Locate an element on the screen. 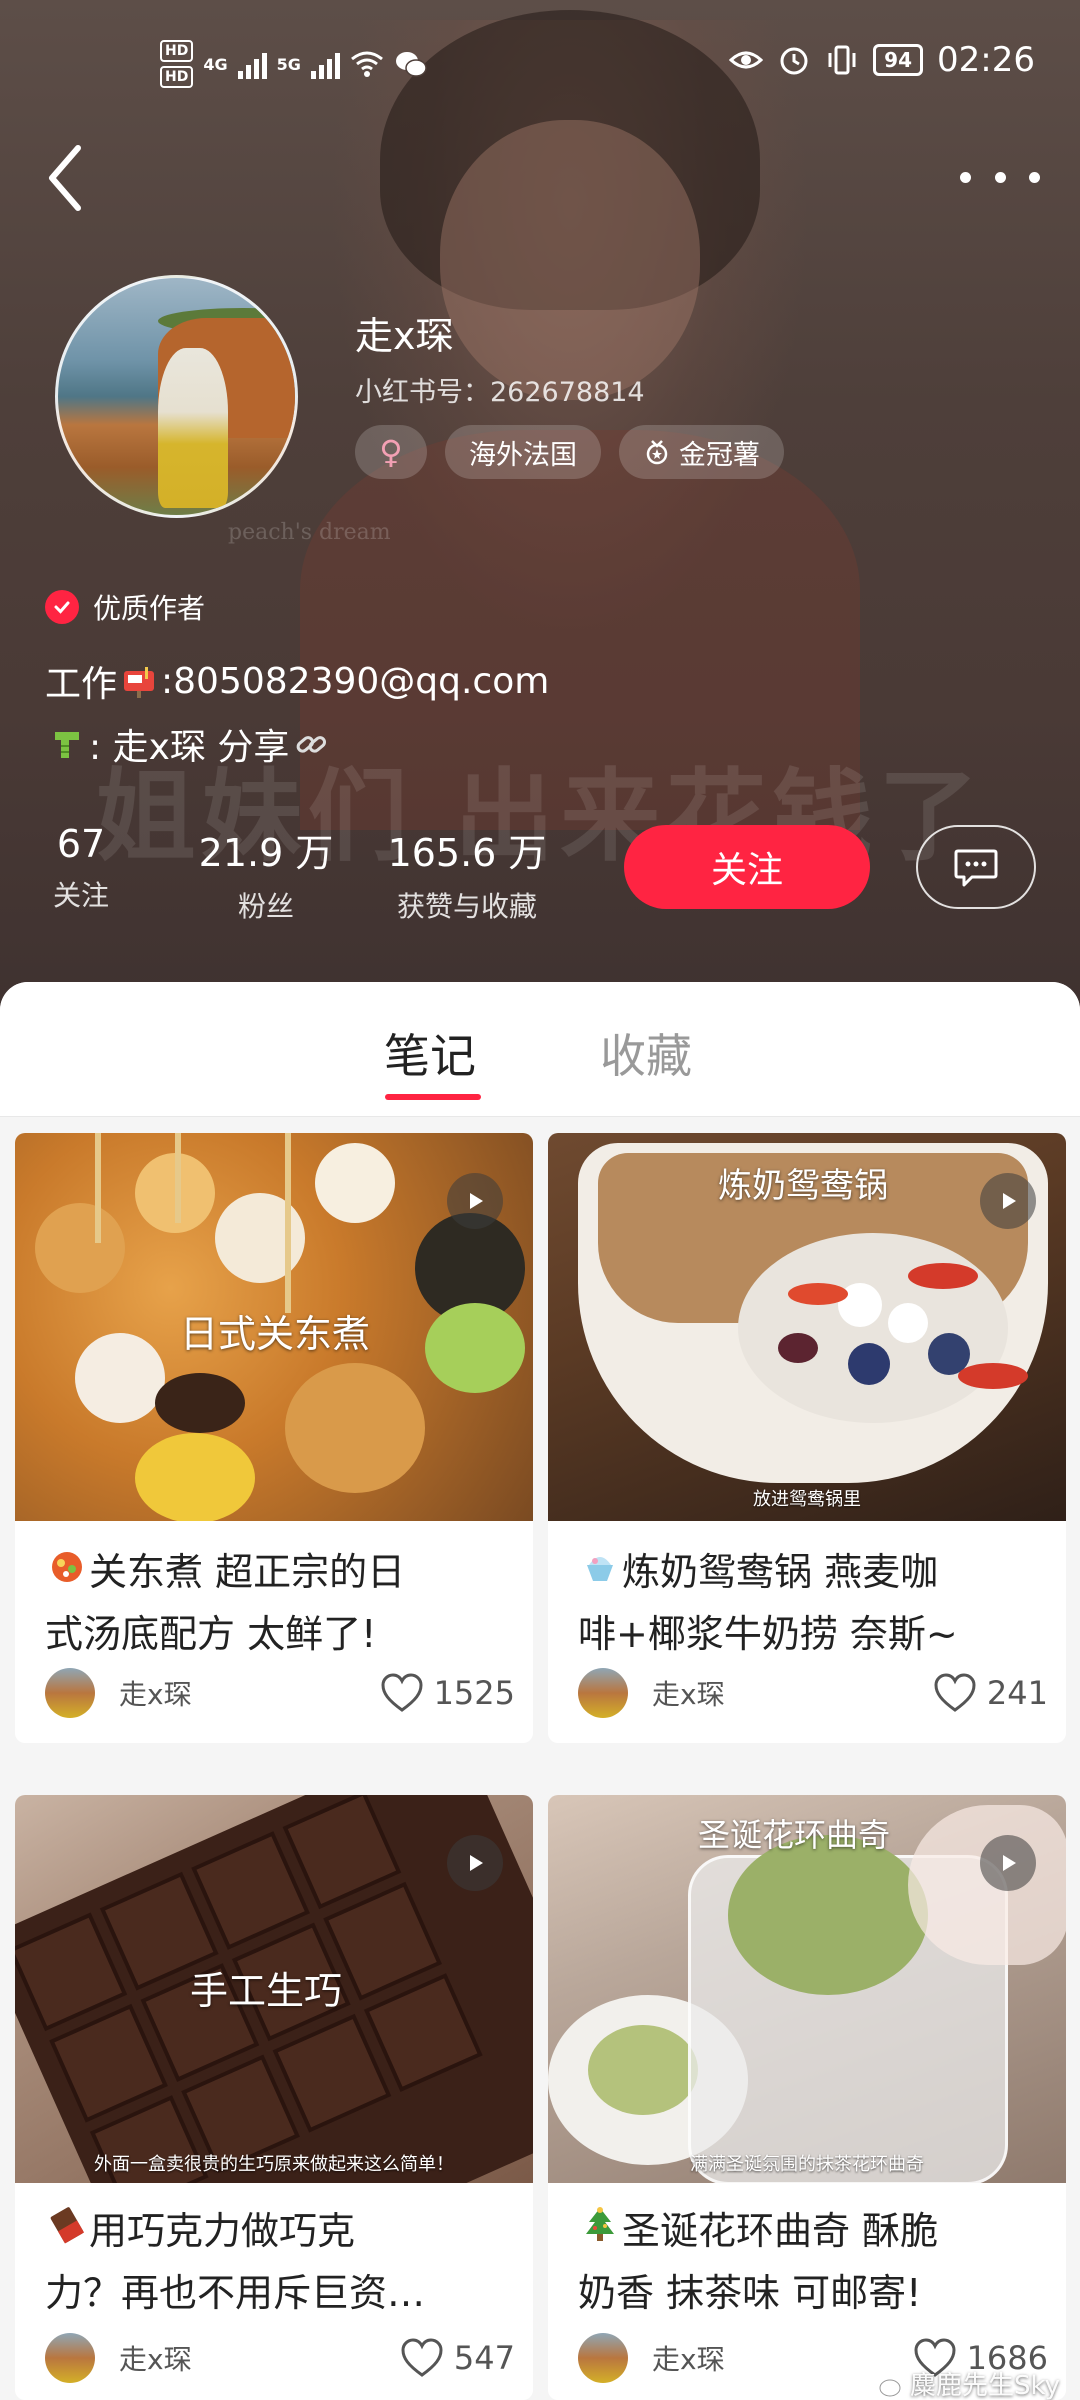 This screenshot has width=1080, height=2400. note-image-caption: 炼奶鸳鸯锅 is located at coordinates (803, 1186).